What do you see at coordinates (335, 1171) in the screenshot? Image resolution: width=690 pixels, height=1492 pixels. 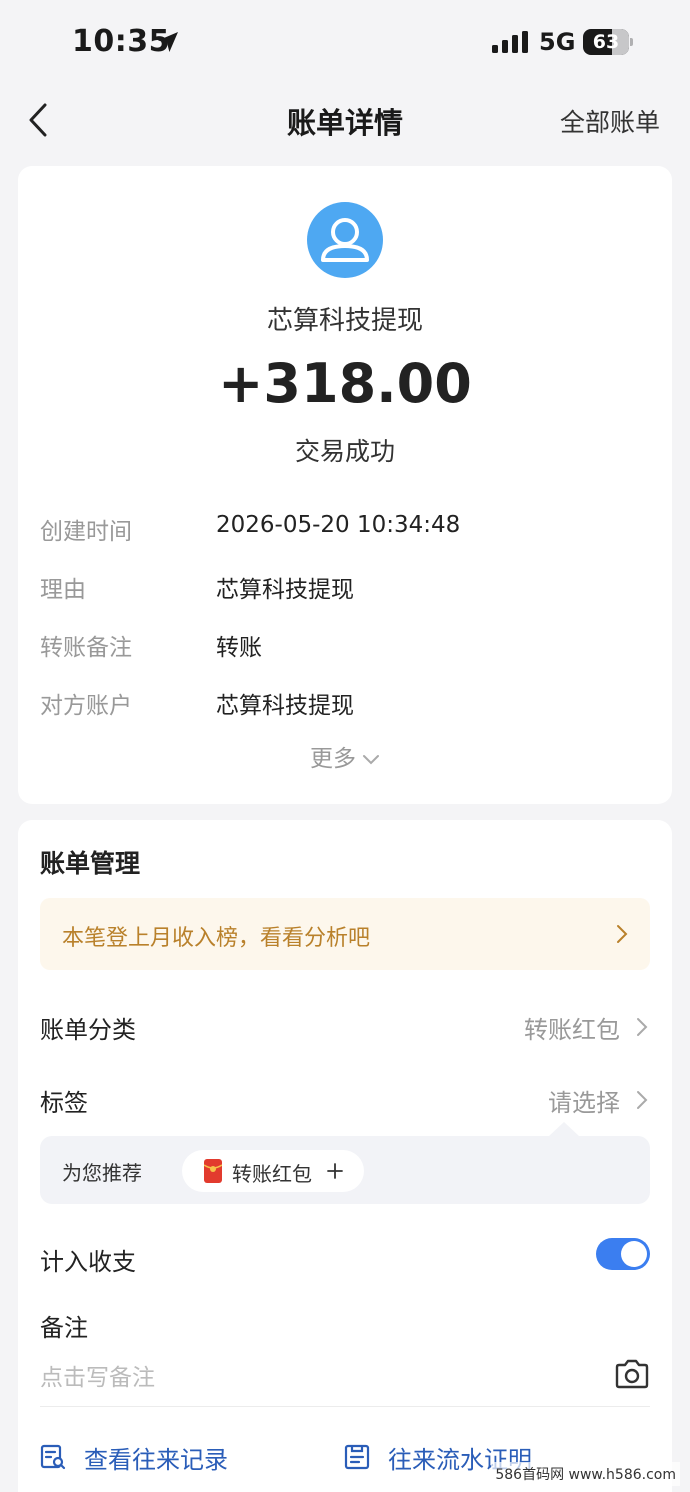 I see `plus-icon` at bounding box center [335, 1171].